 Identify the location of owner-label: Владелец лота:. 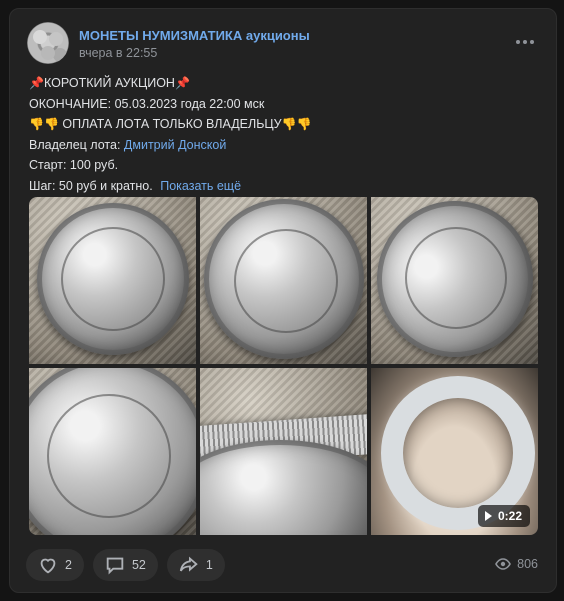
(75, 144).